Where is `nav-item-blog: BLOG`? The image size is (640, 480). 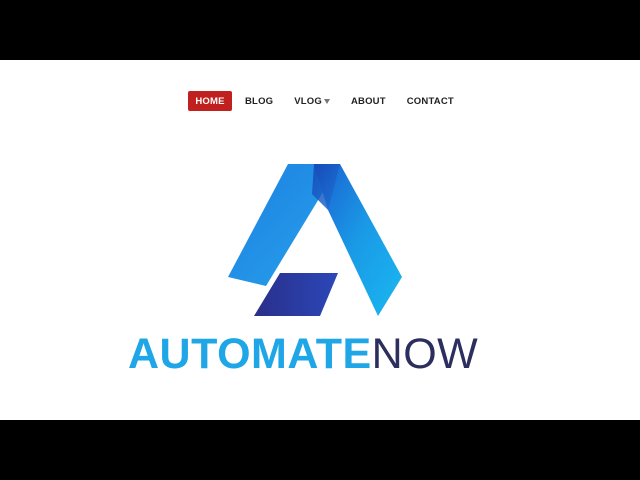
nav-item-blog: BLOG is located at coordinates (259, 101).